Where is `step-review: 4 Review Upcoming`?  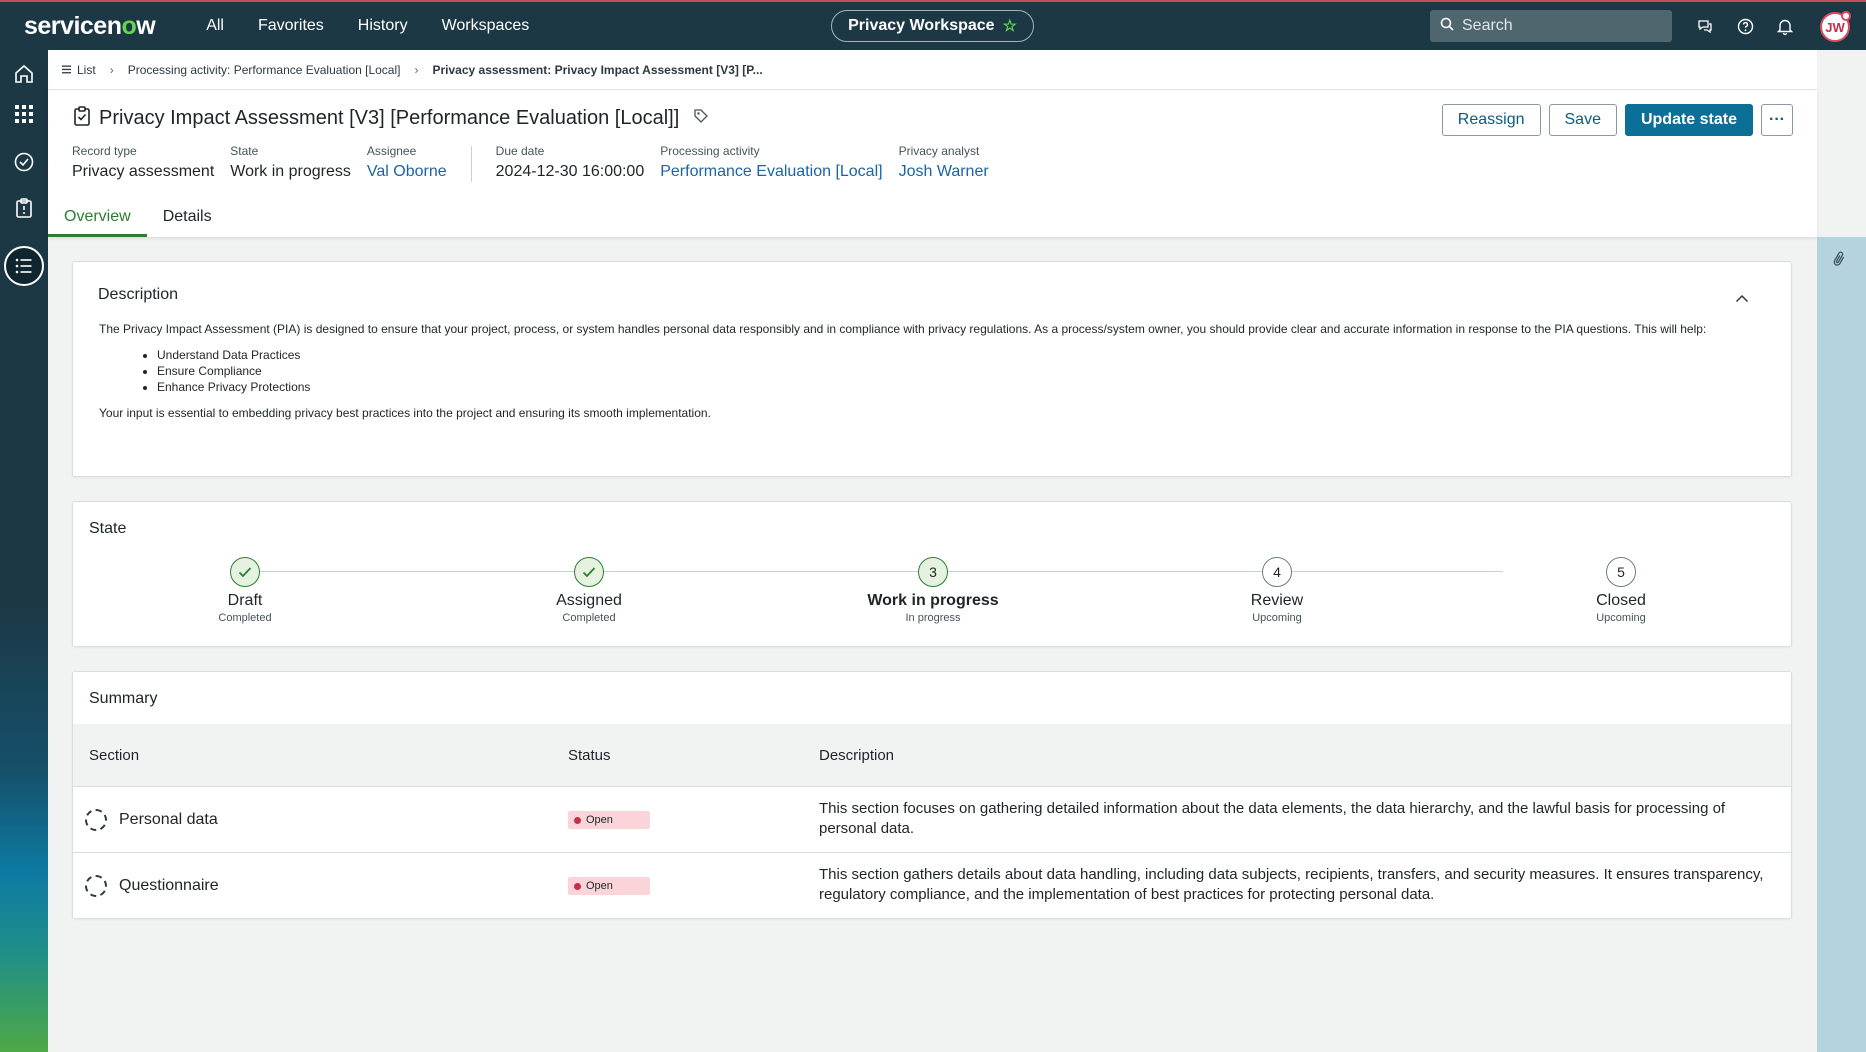
step-review: 4 Review Upcoming is located at coordinates (1277, 590).